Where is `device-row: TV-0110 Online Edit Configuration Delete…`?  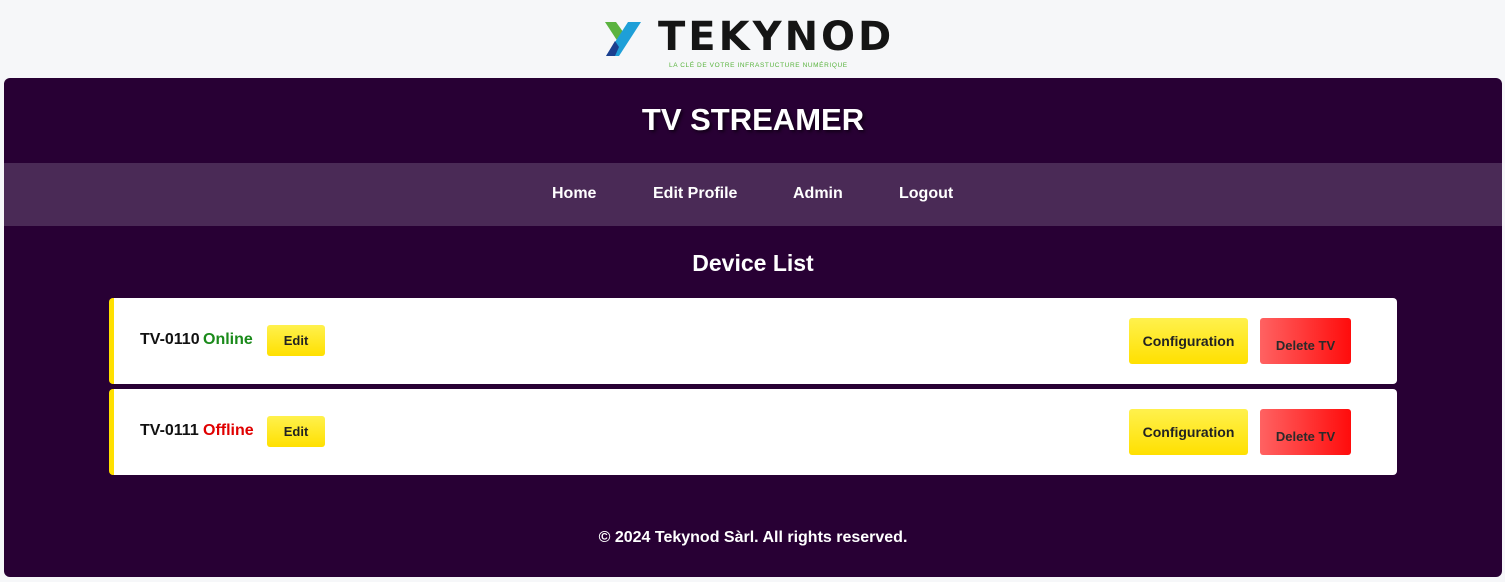 device-row: TV-0110 Online Edit Configuration Delete… is located at coordinates (753, 341).